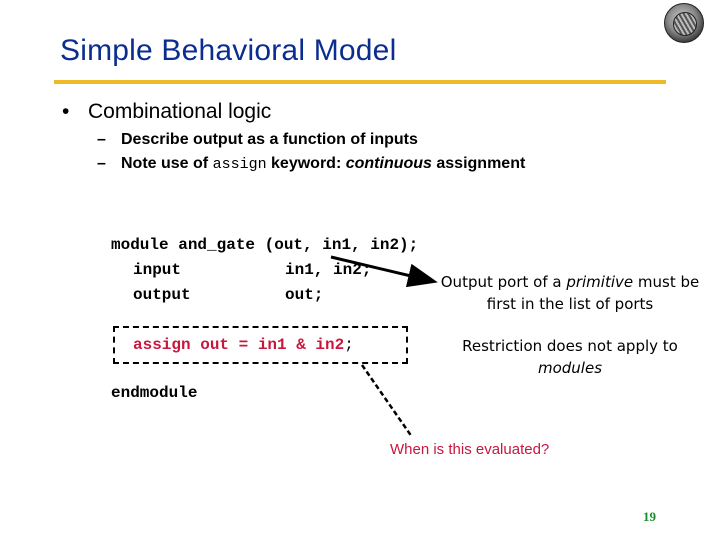 This screenshot has width=720, height=540. I want to click on university-seal-icon, so click(684, 23).